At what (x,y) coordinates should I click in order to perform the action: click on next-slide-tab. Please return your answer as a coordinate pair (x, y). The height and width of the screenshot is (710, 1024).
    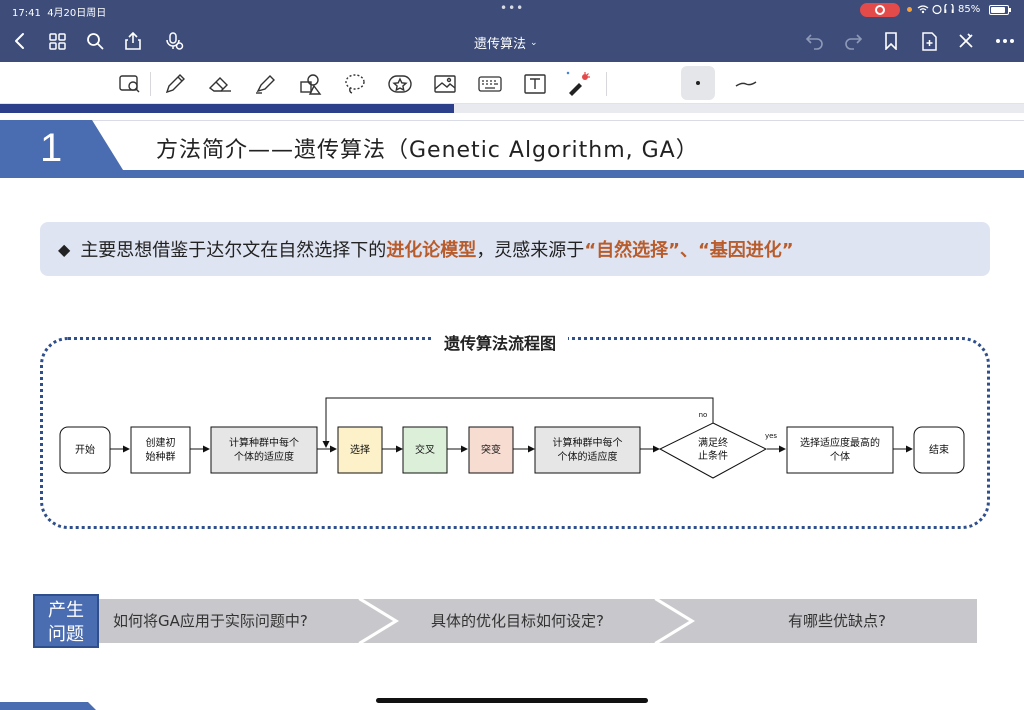
    Looking at the image, I should click on (48, 706).